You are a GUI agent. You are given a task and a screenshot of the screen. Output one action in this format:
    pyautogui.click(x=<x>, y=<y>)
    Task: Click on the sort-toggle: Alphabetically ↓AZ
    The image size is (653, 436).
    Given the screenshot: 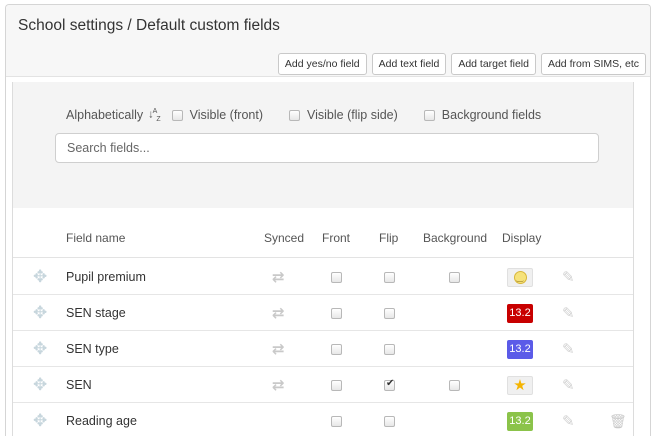 What is the action you would take?
    pyautogui.click(x=113, y=115)
    